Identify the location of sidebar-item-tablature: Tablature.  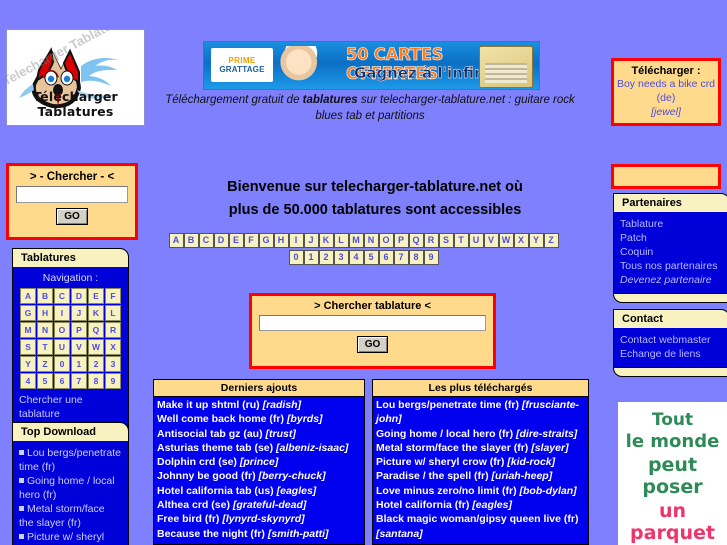
(671, 224).